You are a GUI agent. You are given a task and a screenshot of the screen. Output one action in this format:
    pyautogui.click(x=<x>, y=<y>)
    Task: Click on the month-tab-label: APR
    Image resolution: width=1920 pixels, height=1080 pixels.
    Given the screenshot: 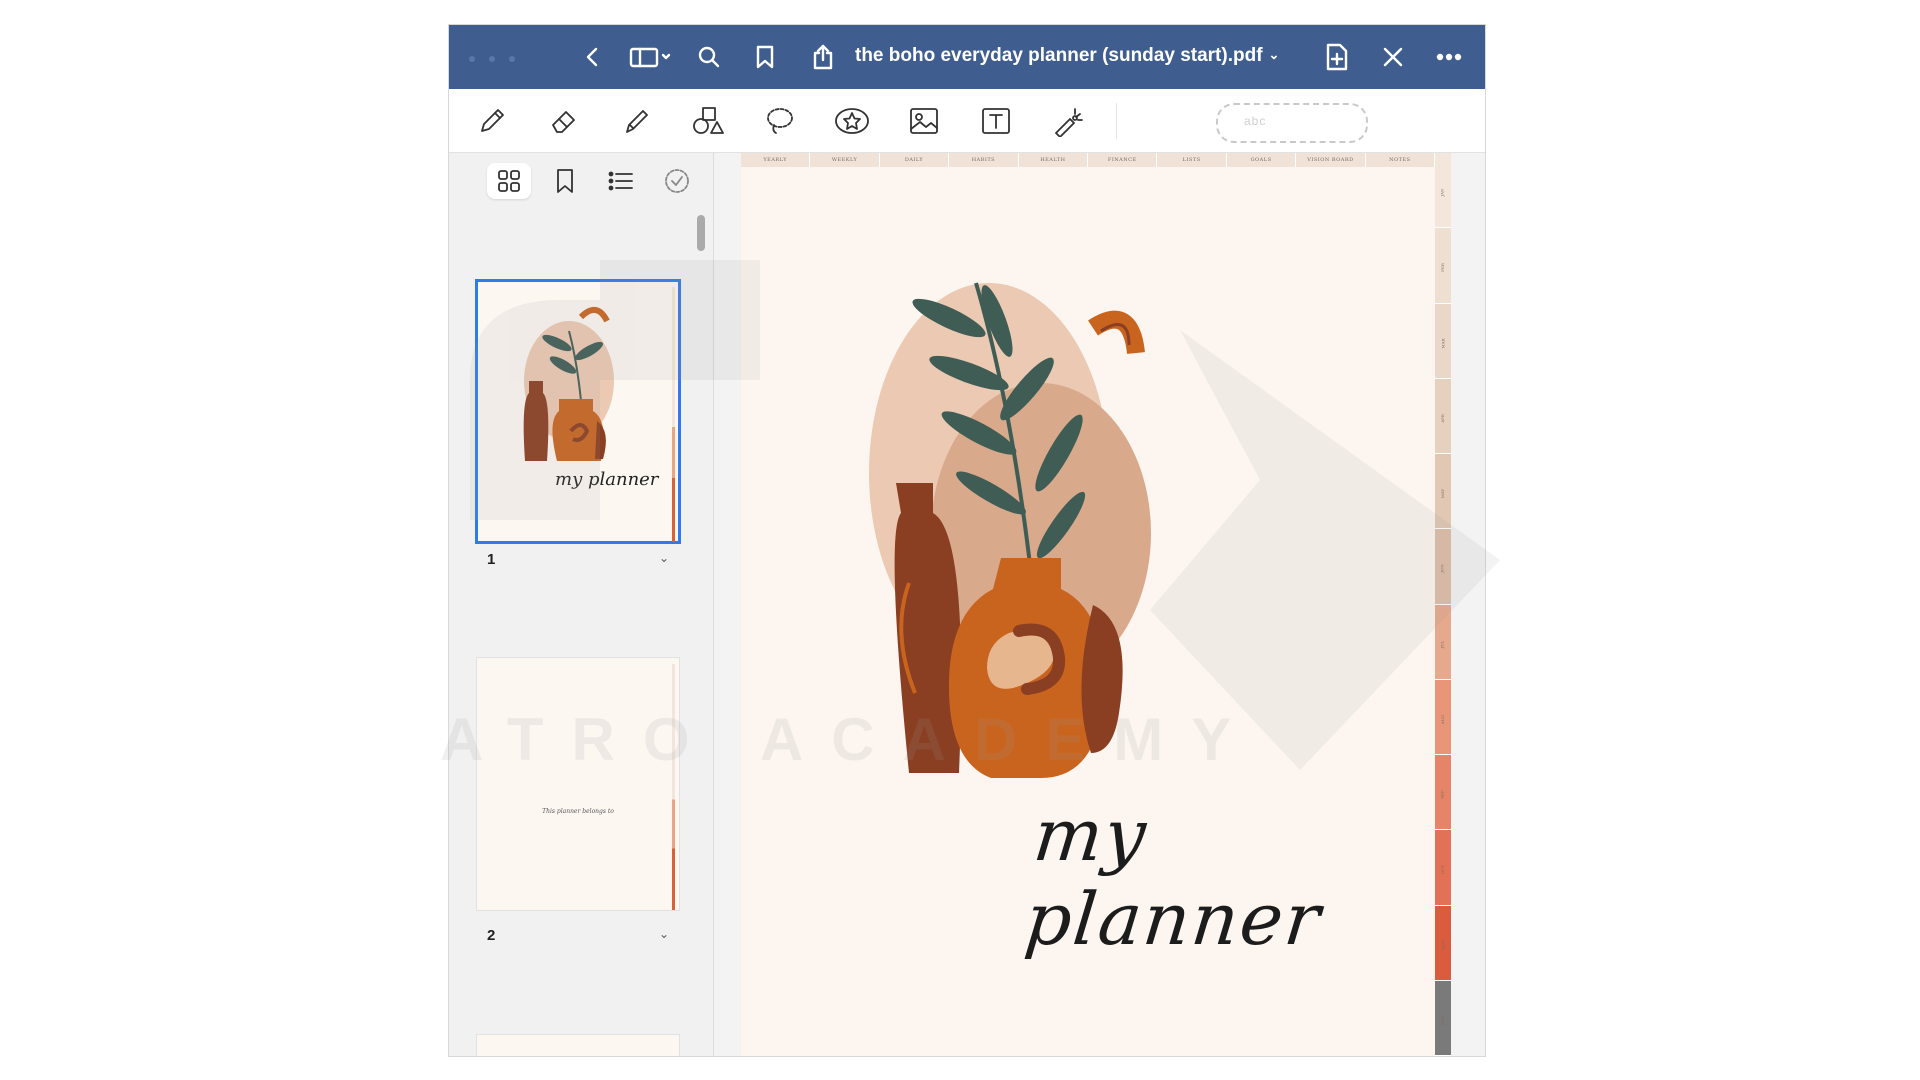 What is the action you would take?
    pyautogui.click(x=1442, y=418)
    